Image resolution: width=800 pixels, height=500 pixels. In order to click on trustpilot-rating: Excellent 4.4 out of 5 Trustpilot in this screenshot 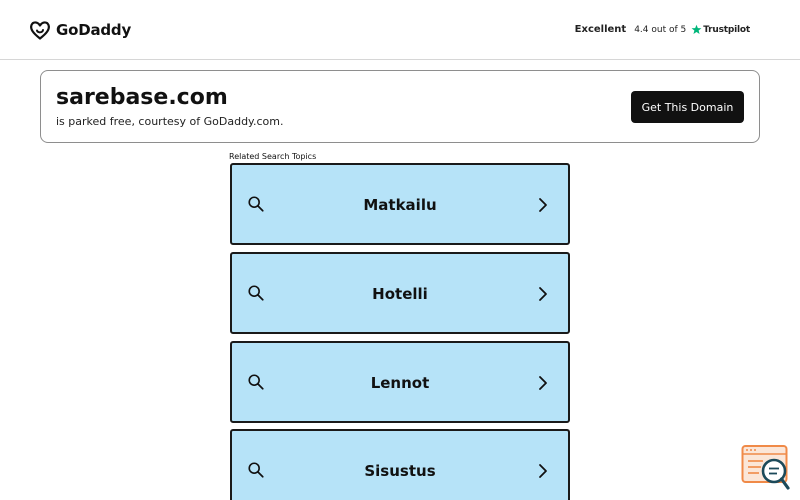, I will do `click(662, 29)`.